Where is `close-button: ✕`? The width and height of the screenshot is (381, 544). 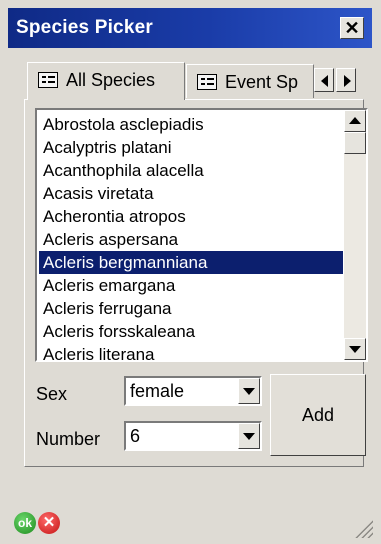
close-button: ✕ is located at coordinates (352, 28).